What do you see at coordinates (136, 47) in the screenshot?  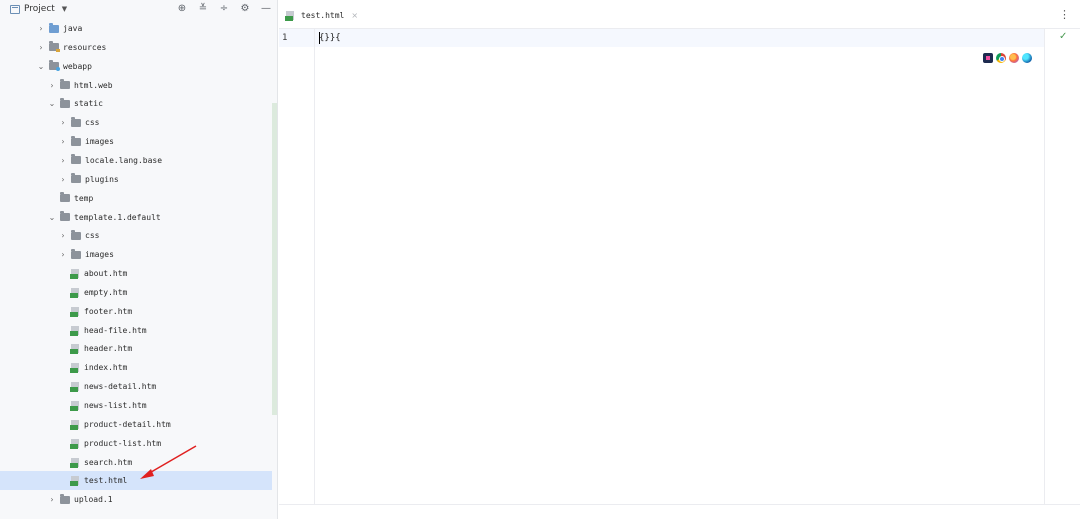 I see `tree-folder-item: › resources` at bounding box center [136, 47].